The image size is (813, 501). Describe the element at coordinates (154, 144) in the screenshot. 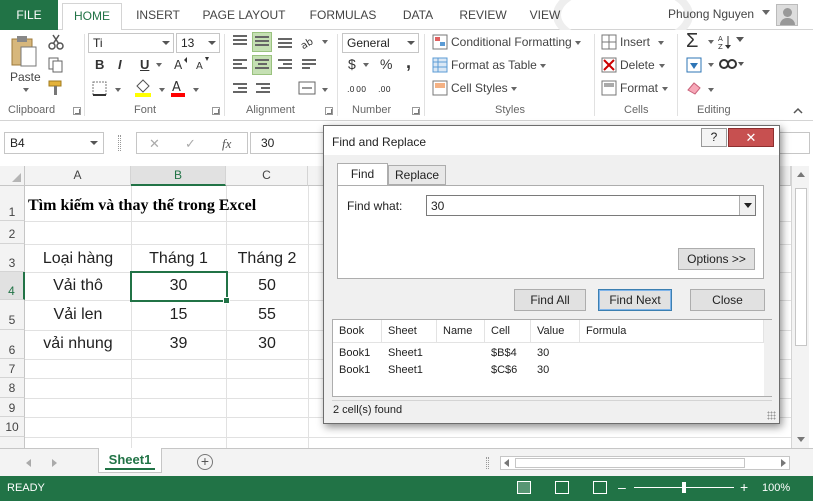

I see `cancel-icon: ✕` at that location.